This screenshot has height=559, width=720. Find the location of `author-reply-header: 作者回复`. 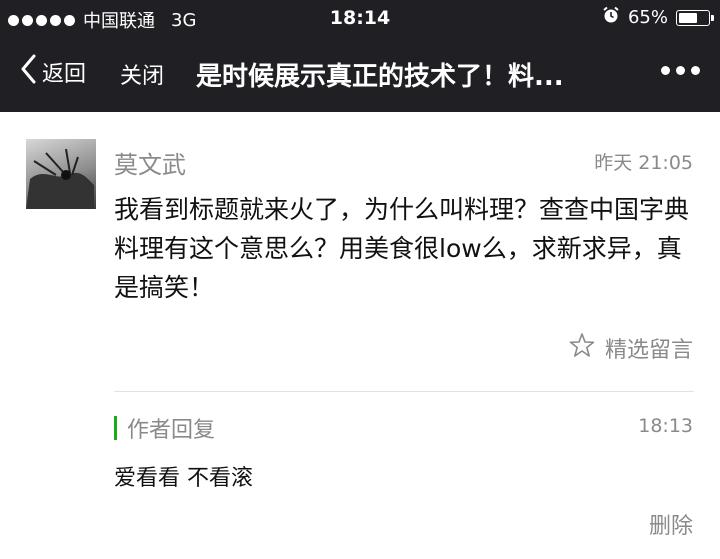

author-reply-header: 作者回复 is located at coordinates (164, 428).